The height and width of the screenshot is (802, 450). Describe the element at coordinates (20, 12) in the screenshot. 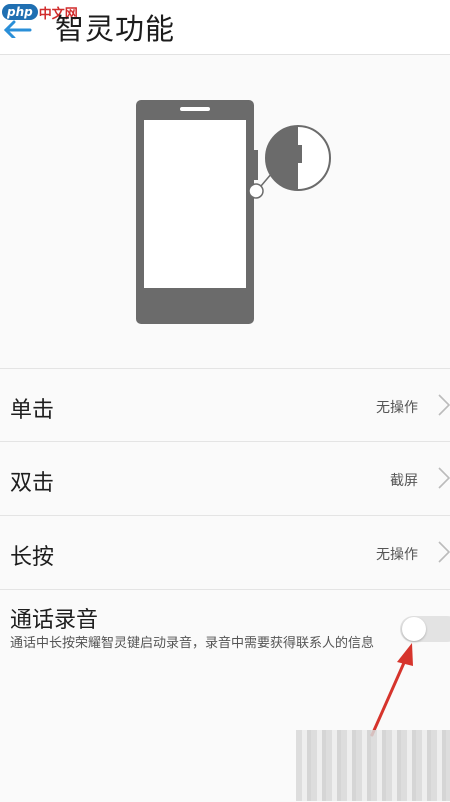

I see `watermark-brand: php` at that location.